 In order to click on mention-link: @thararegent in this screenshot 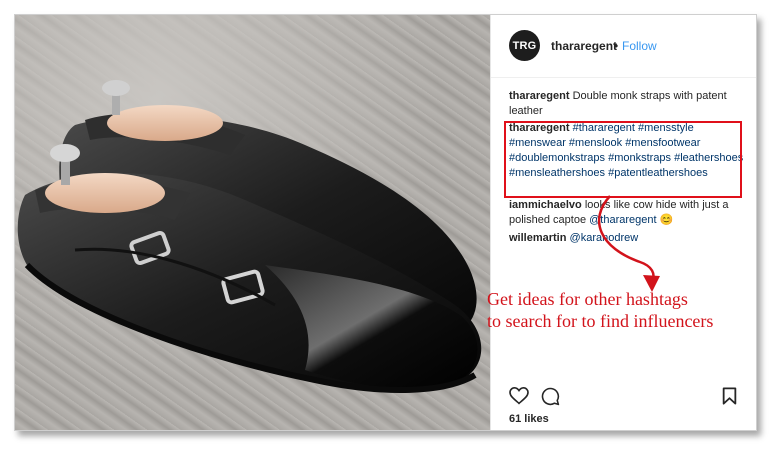, I will do `click(622, 220)`.